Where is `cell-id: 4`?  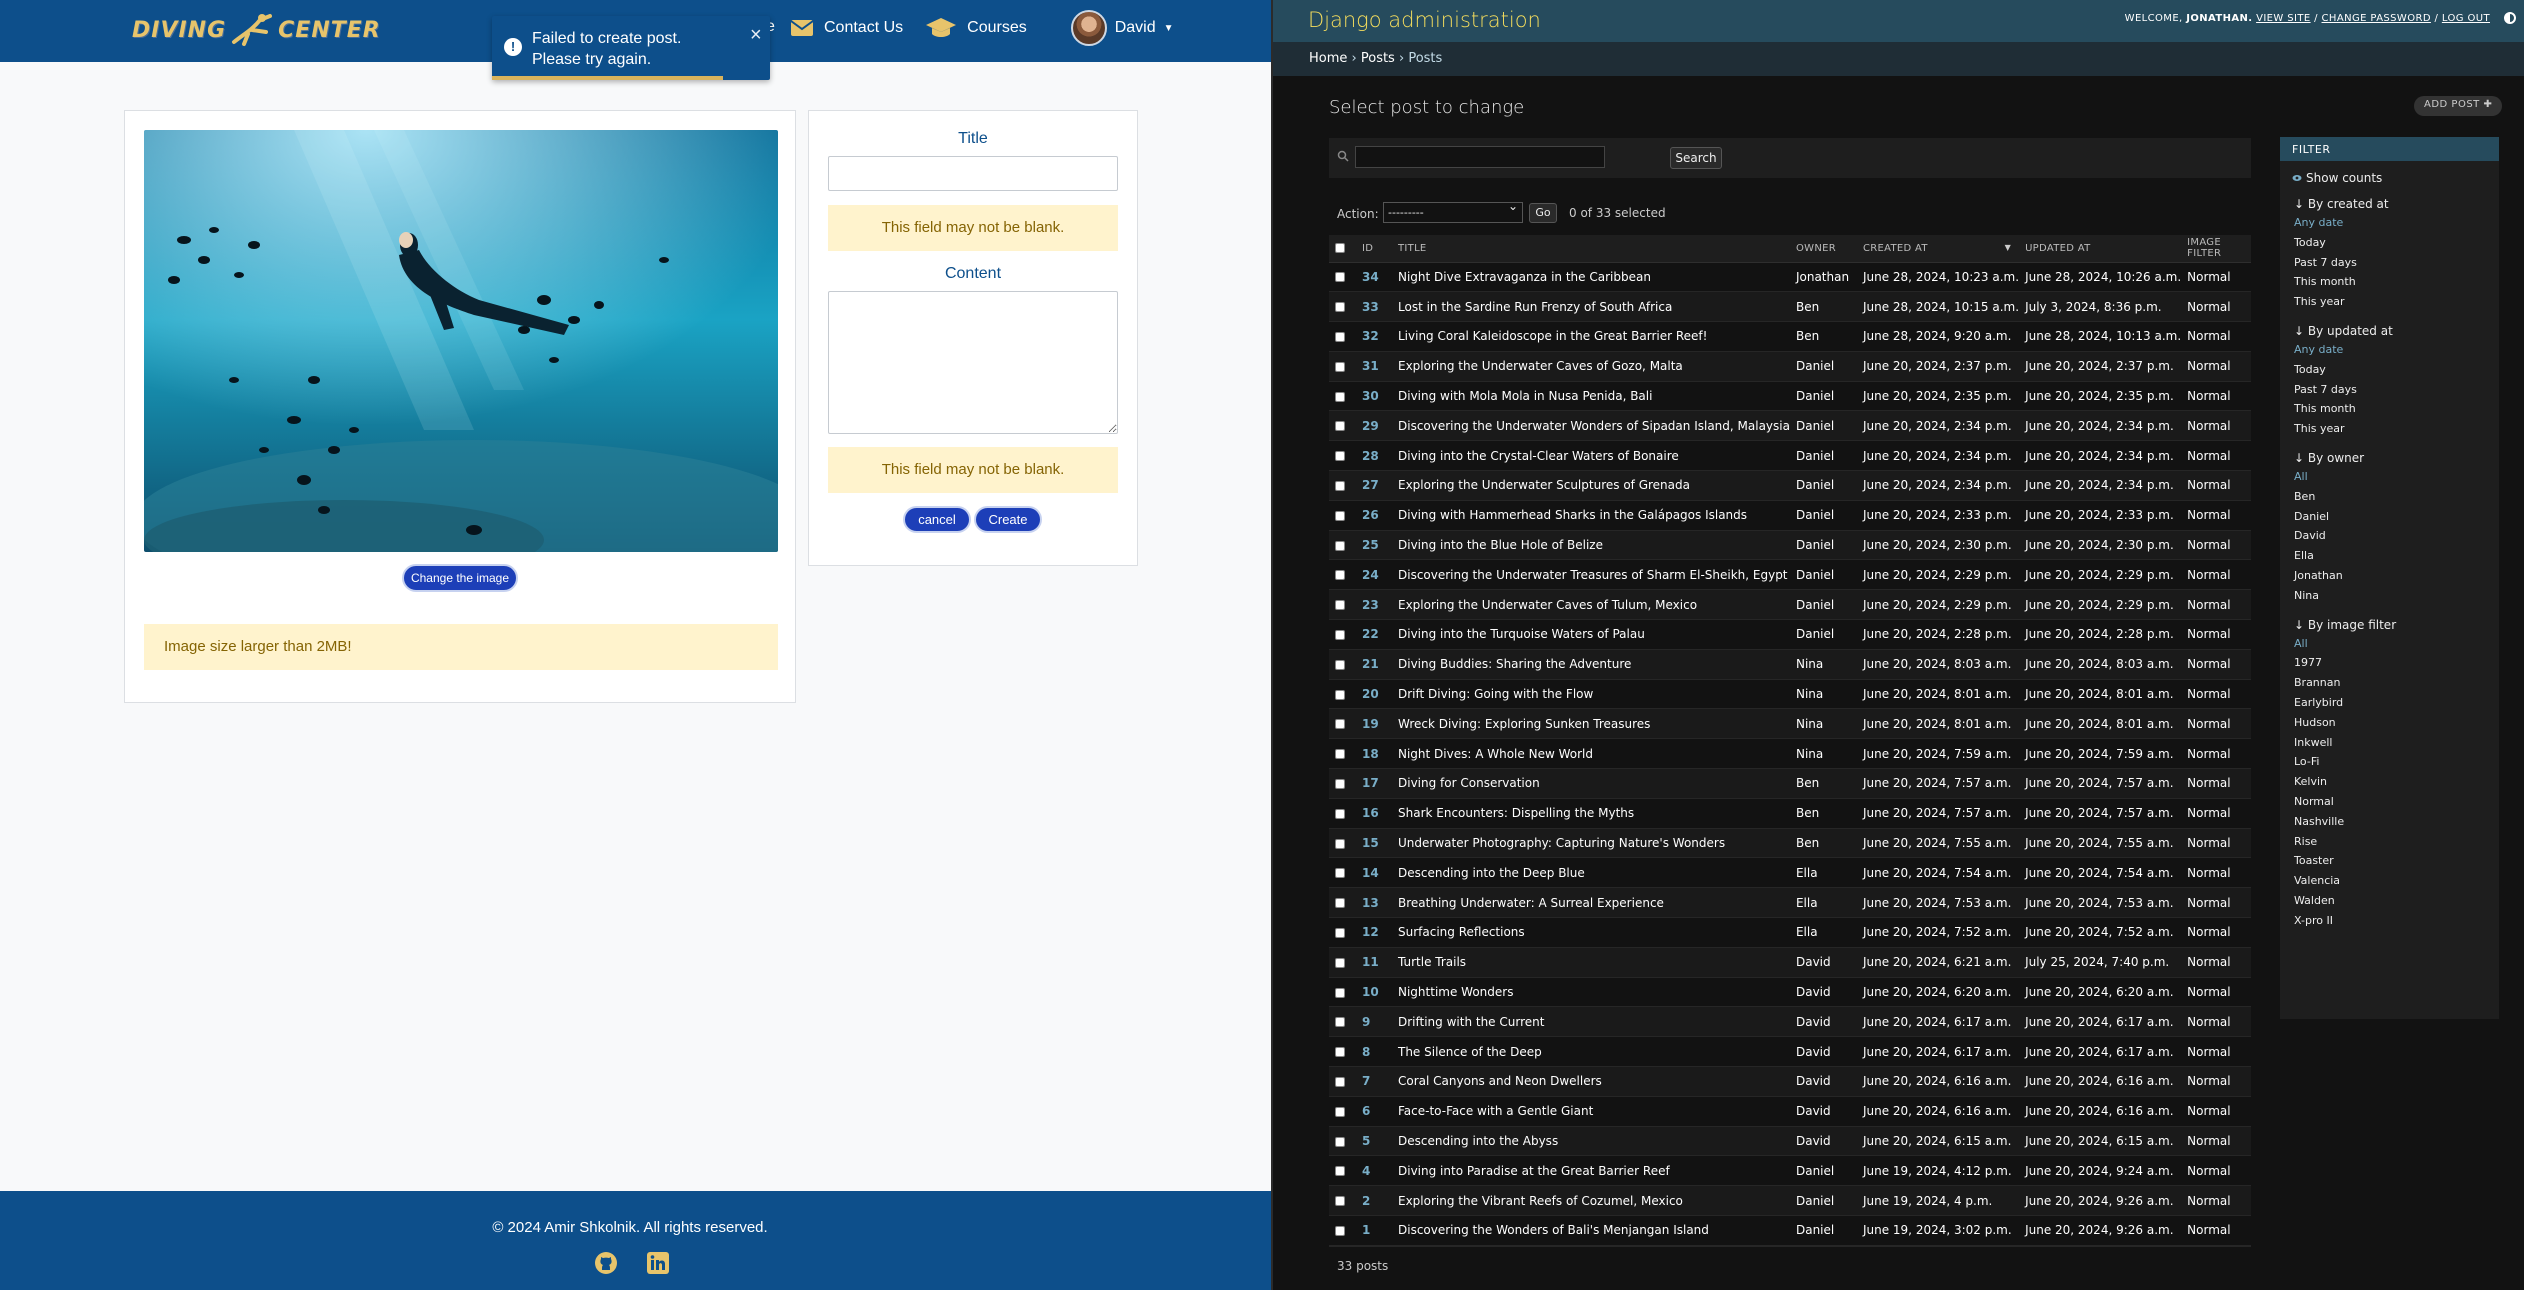
cell-id: 4 is located at coordinates (1374, 1171).